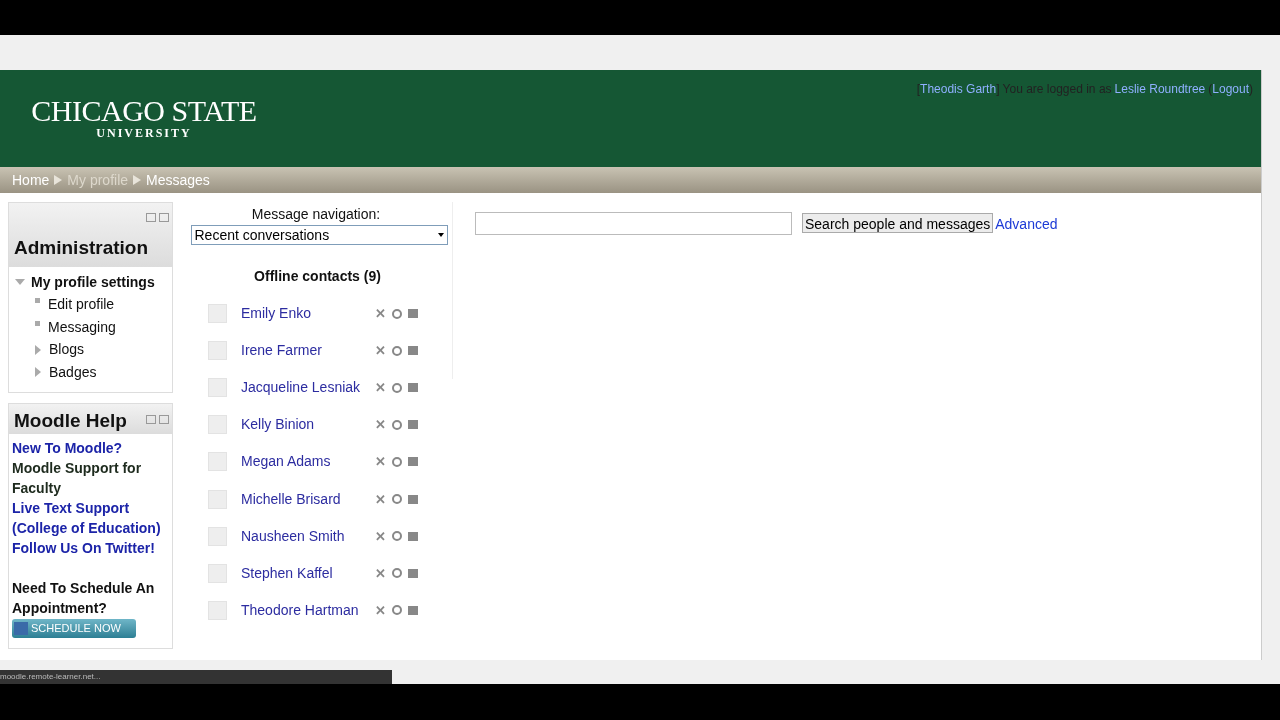 The height and width of the screenshot is (720, 1280). I want to click on contact-link: Nausheen Smith, so click(308, 536).